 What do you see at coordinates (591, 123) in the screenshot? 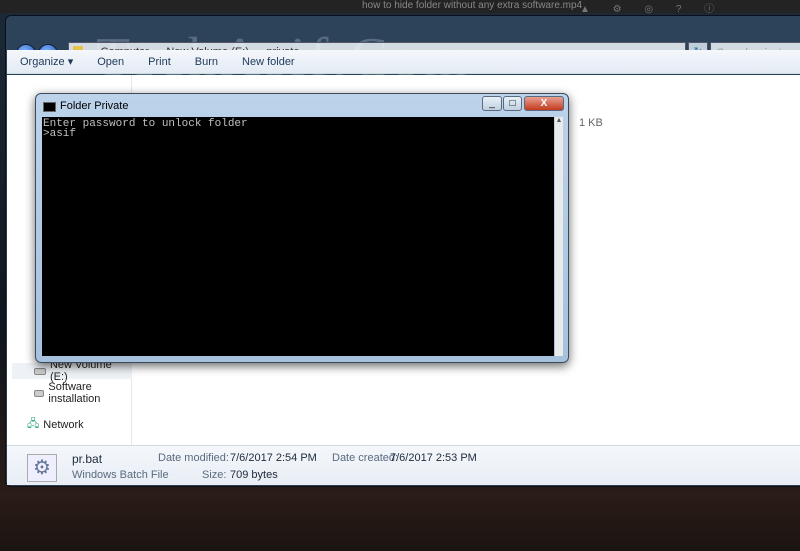
I see `file-size: 1 KB` at bounding box center [591, 123].